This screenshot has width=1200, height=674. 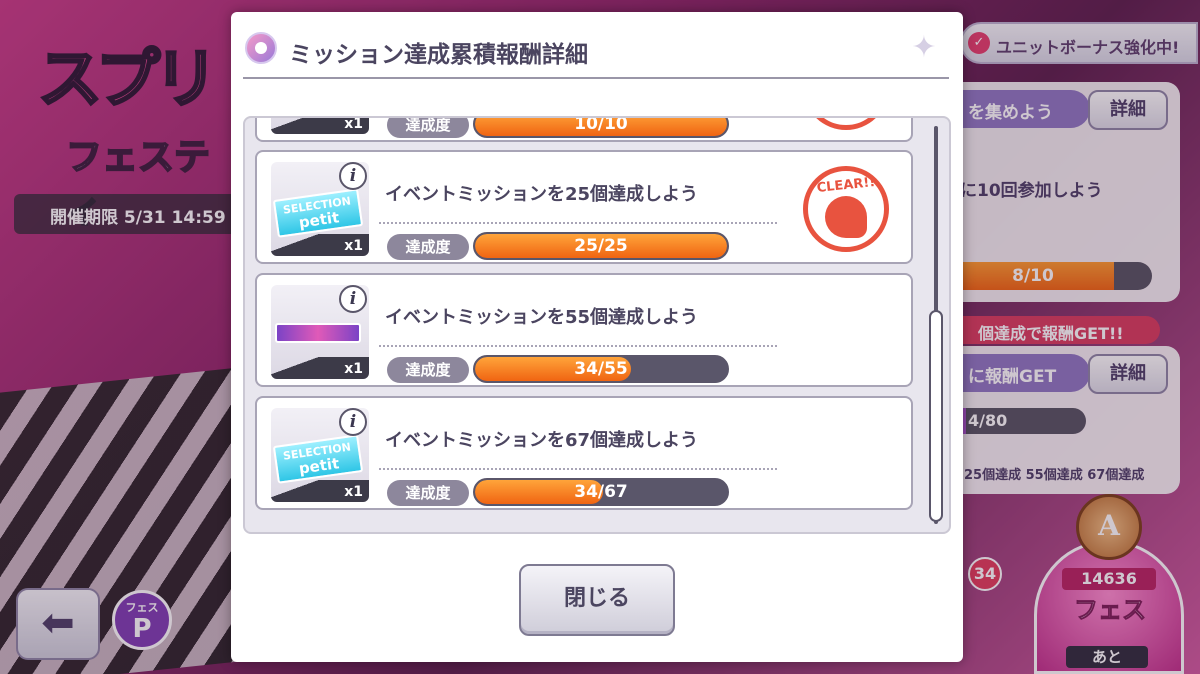 What do you see at coordinates (936, 416) in the screenshot?
I see `scroll-thumb` at bounding box center [936, 416].